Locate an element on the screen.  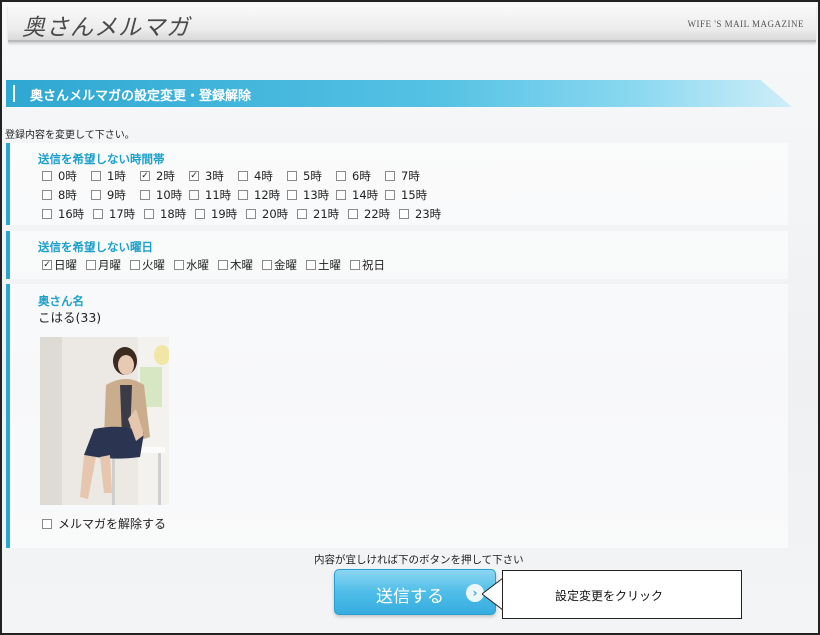
hour-label: 14時 is located at coordinates (365, 195).